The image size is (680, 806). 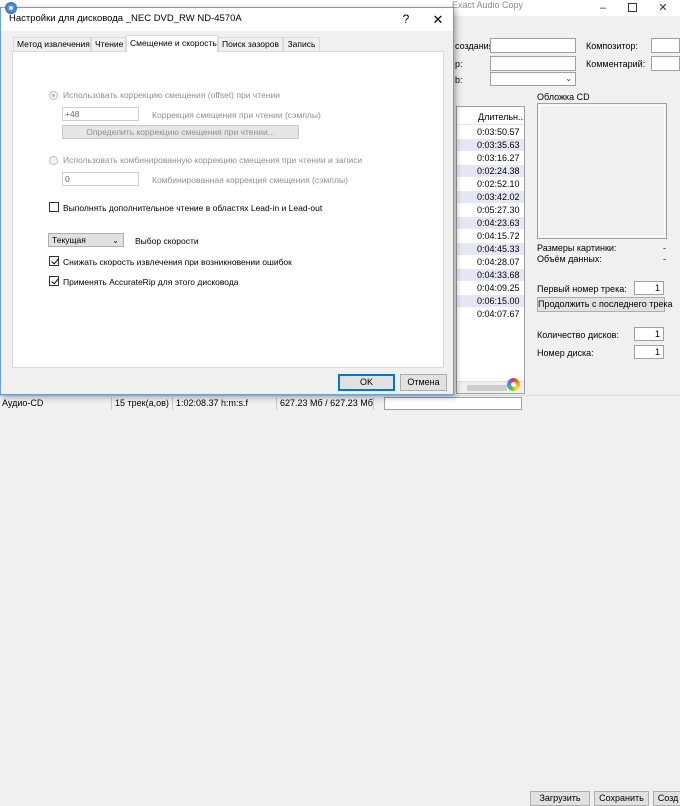 What do you see at coordinates (406, 19) in the screenshot?
I see `help-button: ?` at bounding box center [406, 19].